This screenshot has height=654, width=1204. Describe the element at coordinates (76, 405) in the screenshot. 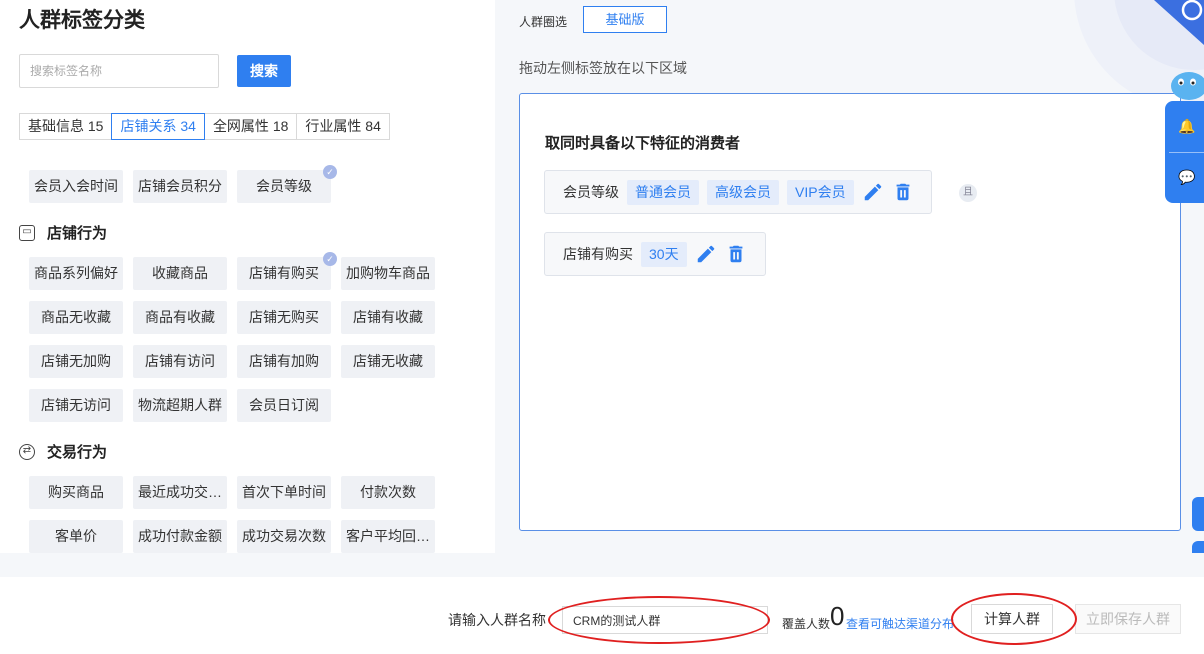

I see `tag-chip: 店铺无访问` at that location.